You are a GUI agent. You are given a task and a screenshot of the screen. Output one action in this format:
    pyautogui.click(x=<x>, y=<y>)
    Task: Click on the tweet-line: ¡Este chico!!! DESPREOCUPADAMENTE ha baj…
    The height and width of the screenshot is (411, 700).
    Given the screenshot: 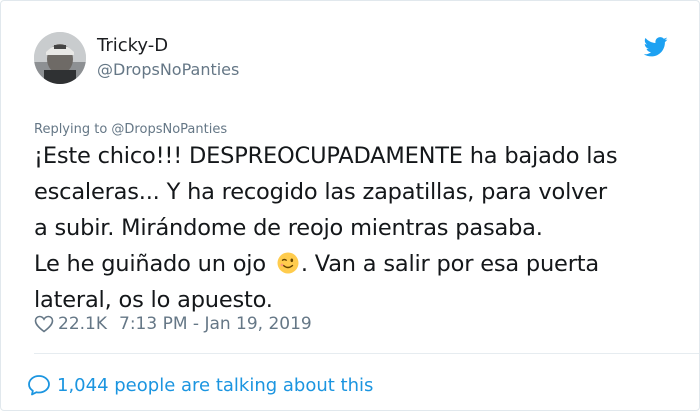 What is the action you would take?
    pyautogui.click(x=326, y=156)
    